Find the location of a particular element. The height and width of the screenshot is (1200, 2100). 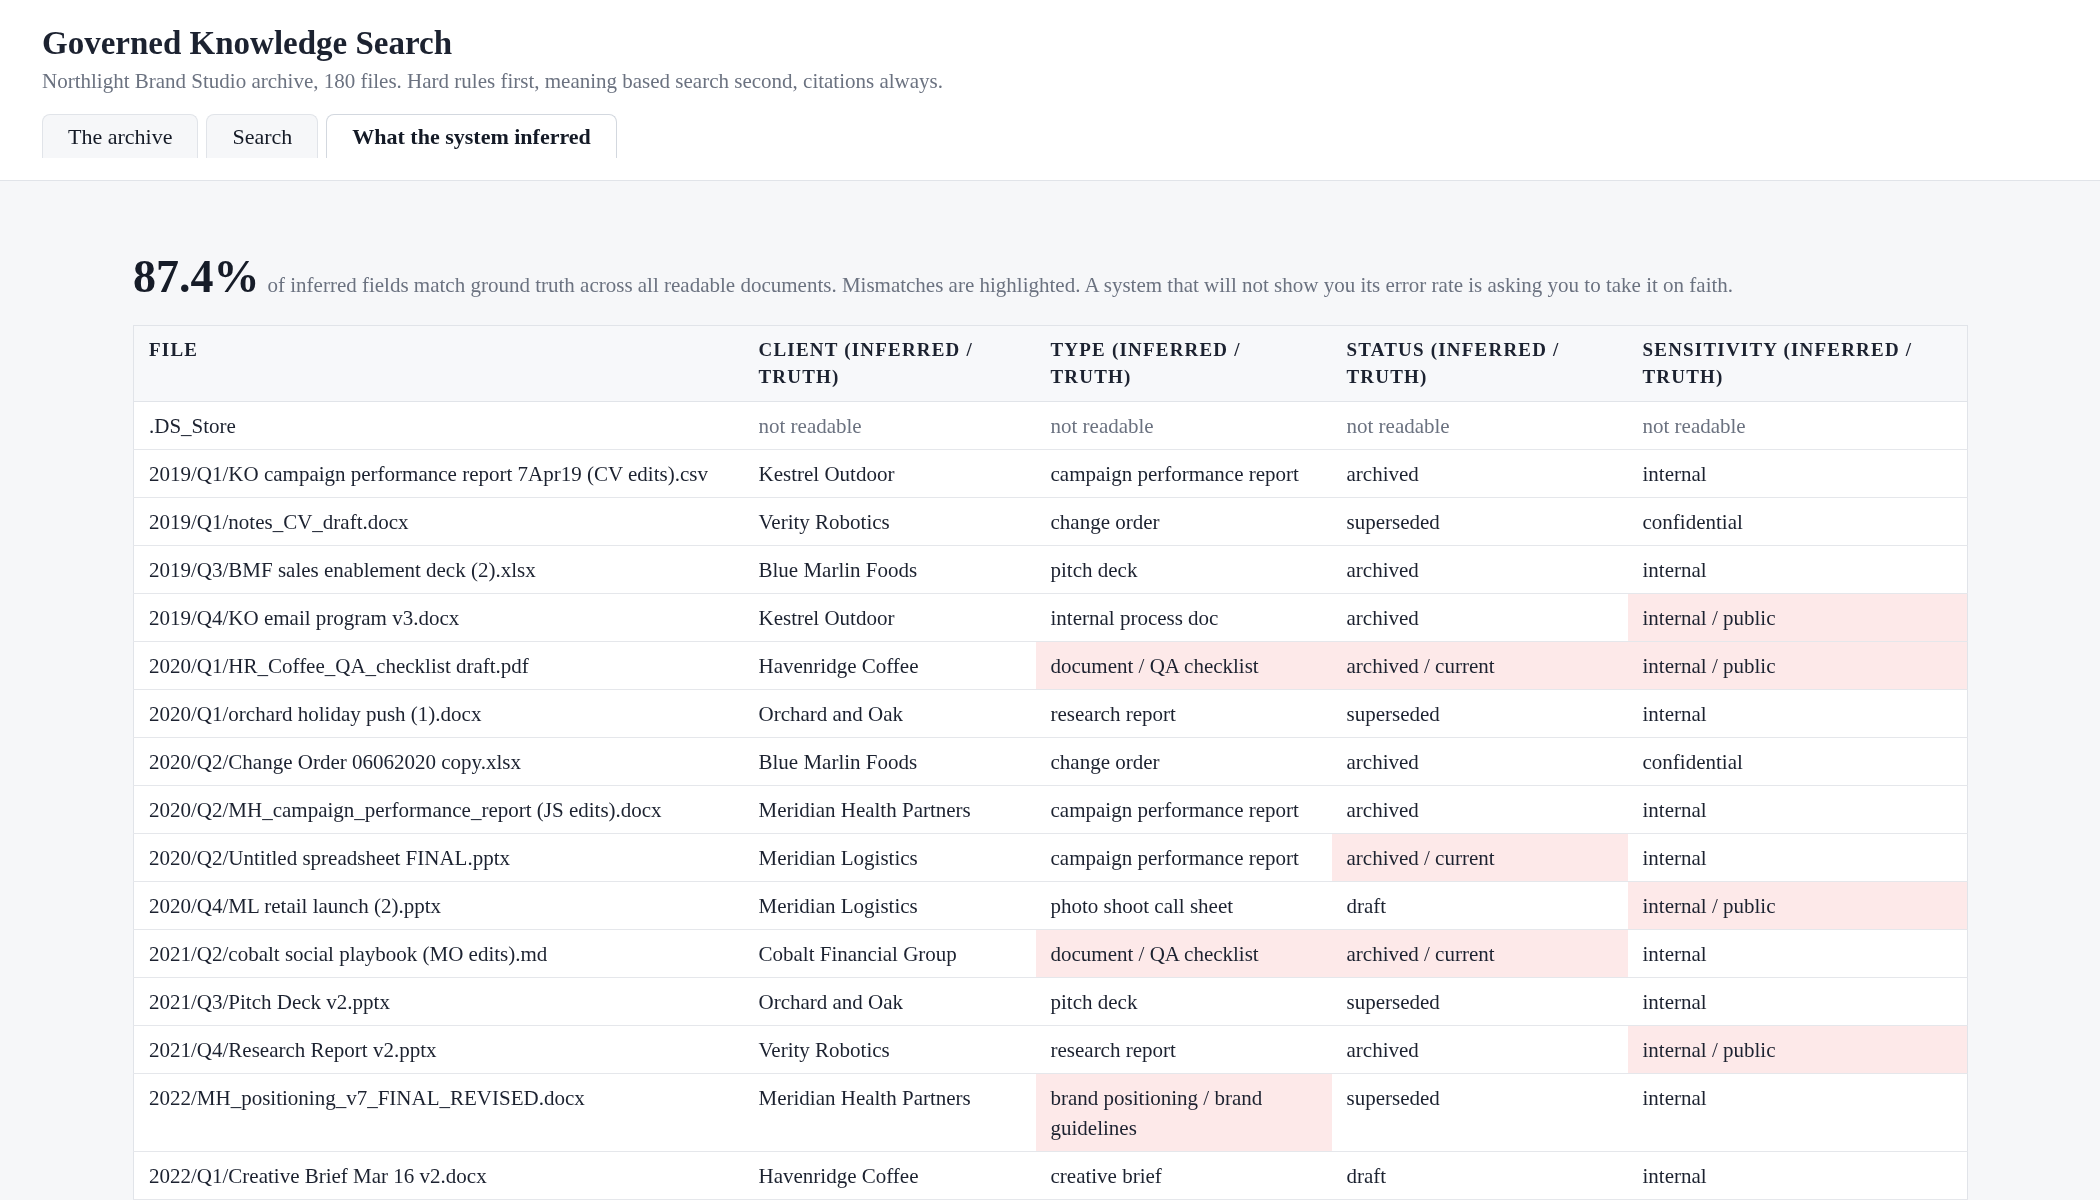

file-cell: 2021/Q4/Research Report v2.pptx is located at coordinates (438, 1049).